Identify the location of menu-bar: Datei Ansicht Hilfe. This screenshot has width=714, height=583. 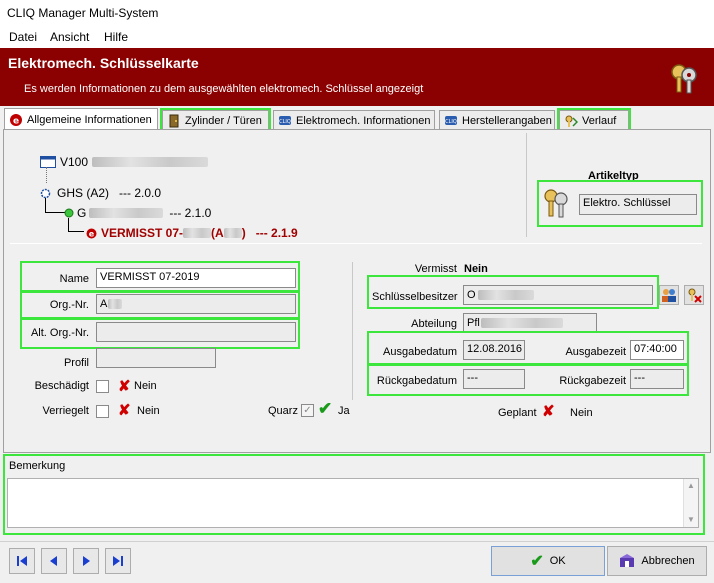
(357, 38).